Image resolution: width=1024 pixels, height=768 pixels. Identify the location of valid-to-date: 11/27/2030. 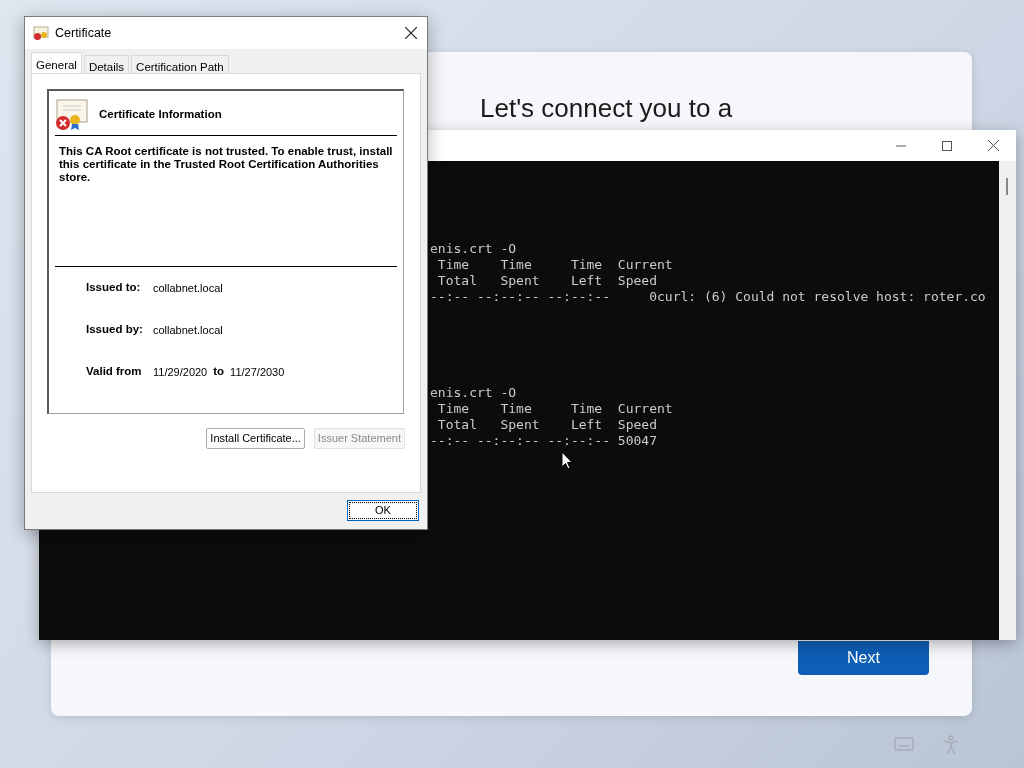
(257, 372).